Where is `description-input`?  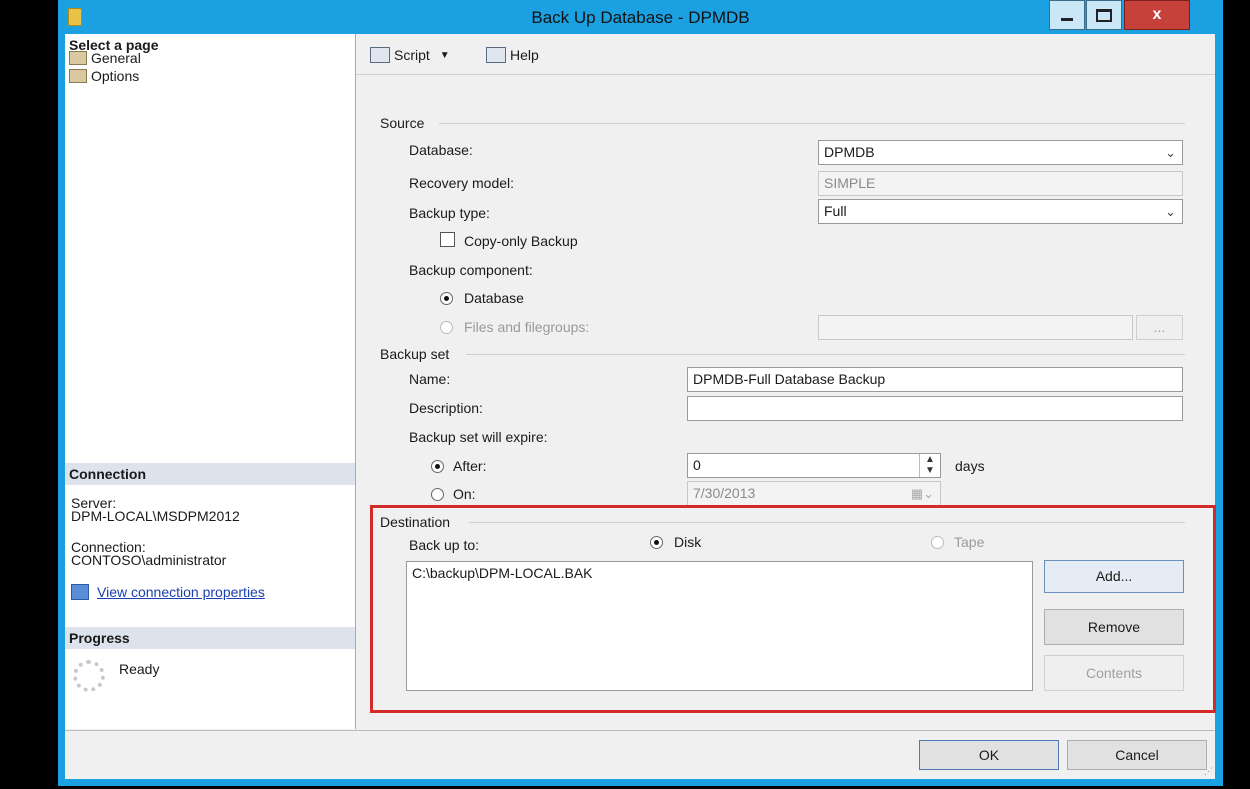 description-input is located at coordinates (935, 408).